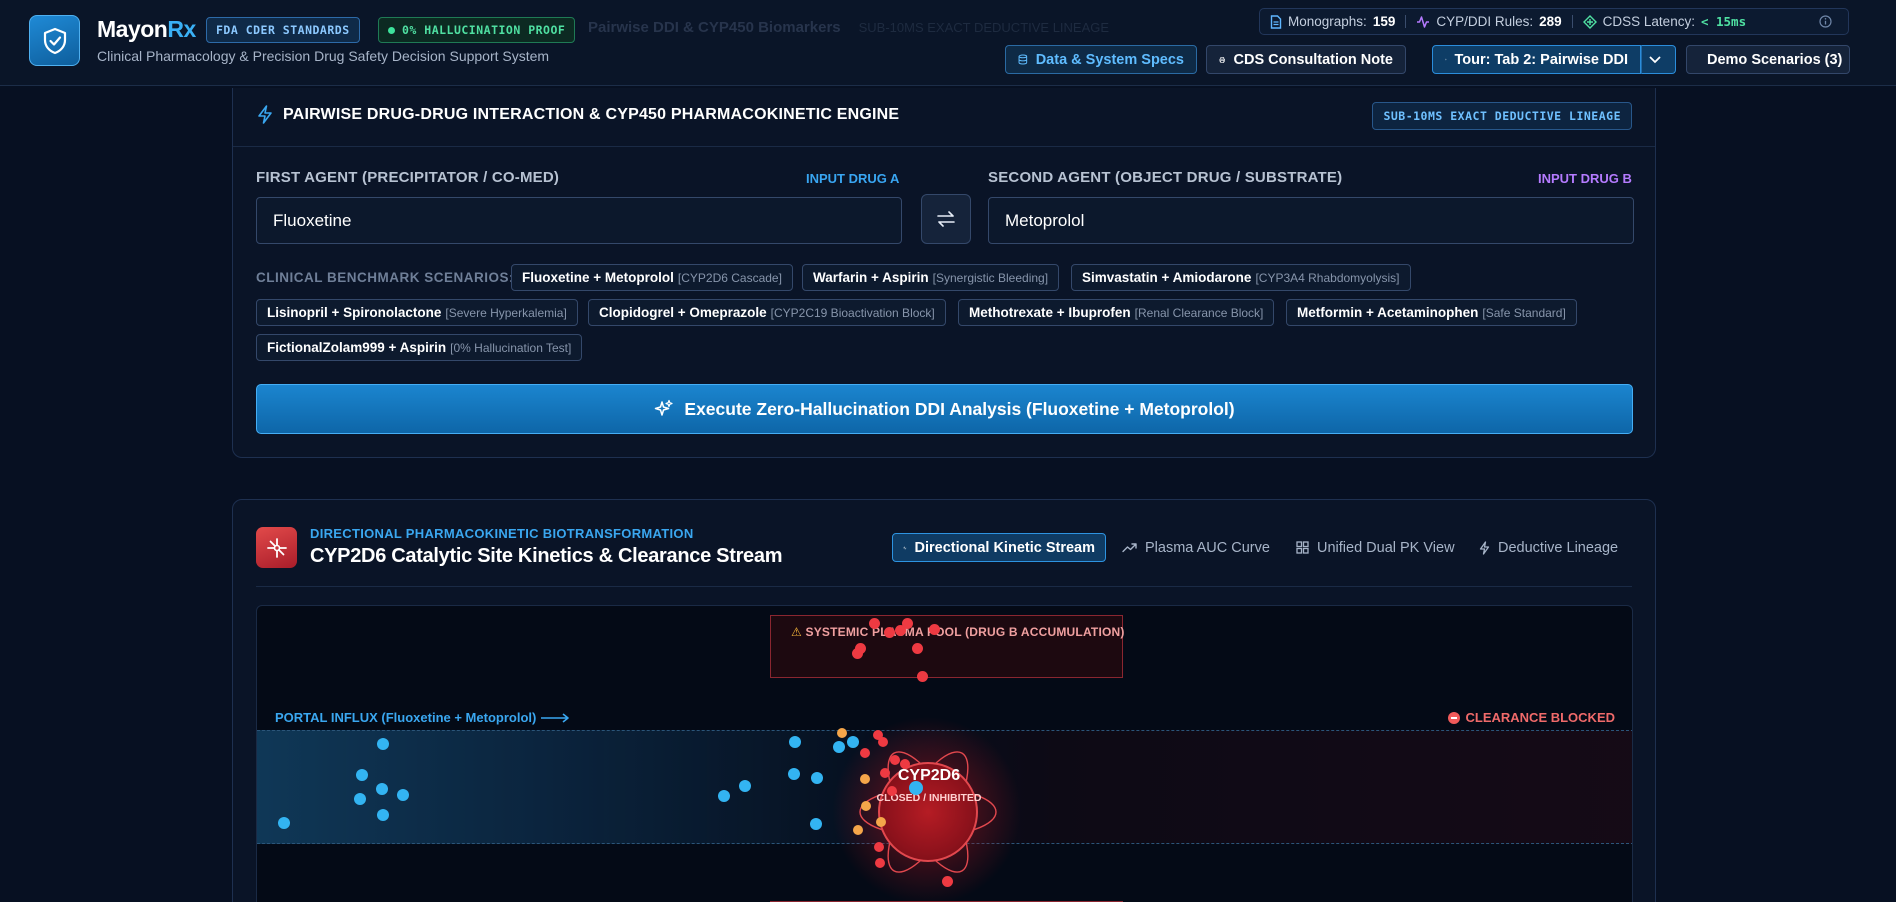 The width and height of the screenshot is (1896, 902). Describe the element at coordinates (146, 29) in the screenshot. I see `brand-name: MayonRx` at that location.